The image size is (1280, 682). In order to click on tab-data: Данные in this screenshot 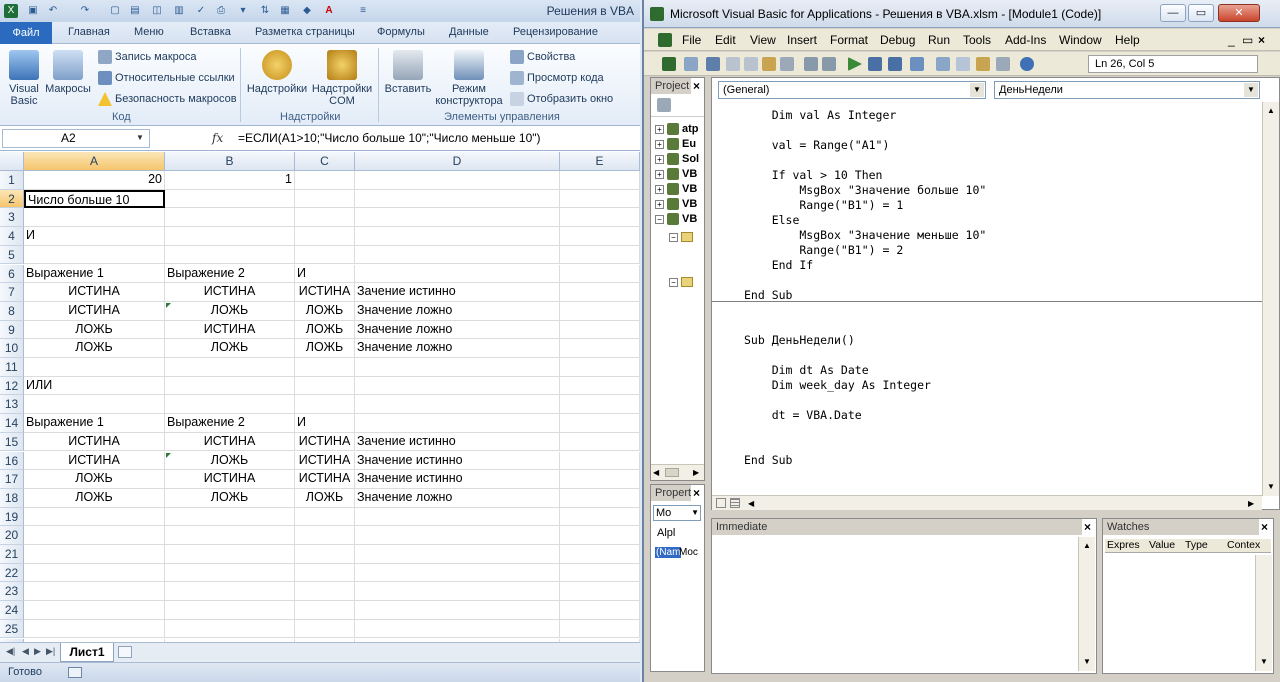, I will do `click(469, 32)`.